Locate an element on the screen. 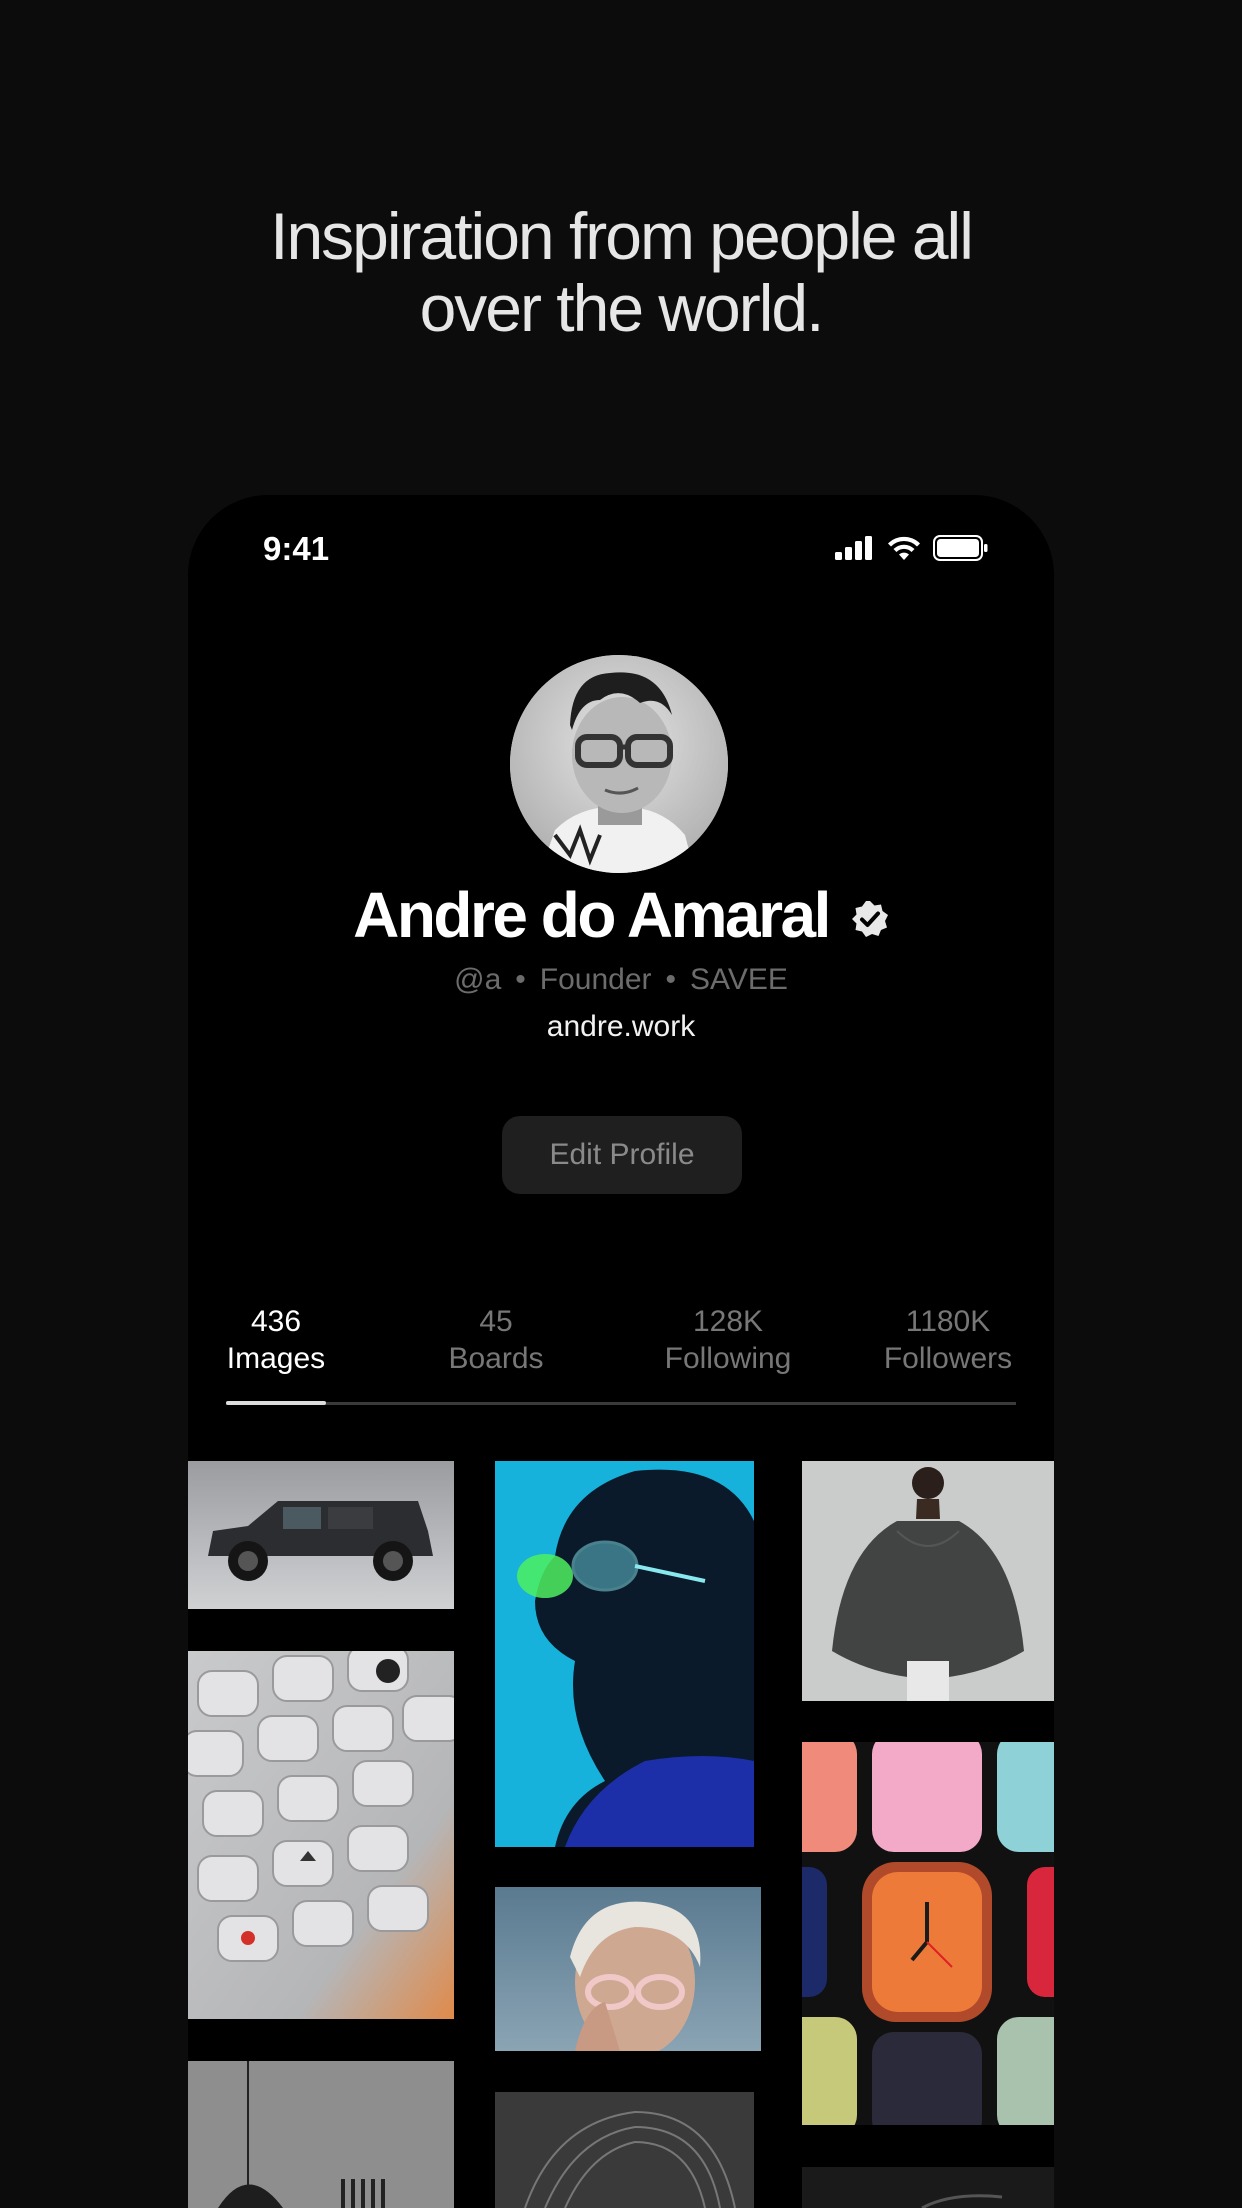 The image size is (1242, 2208). grid-image-elderly is located at coordinates (628, 1969).